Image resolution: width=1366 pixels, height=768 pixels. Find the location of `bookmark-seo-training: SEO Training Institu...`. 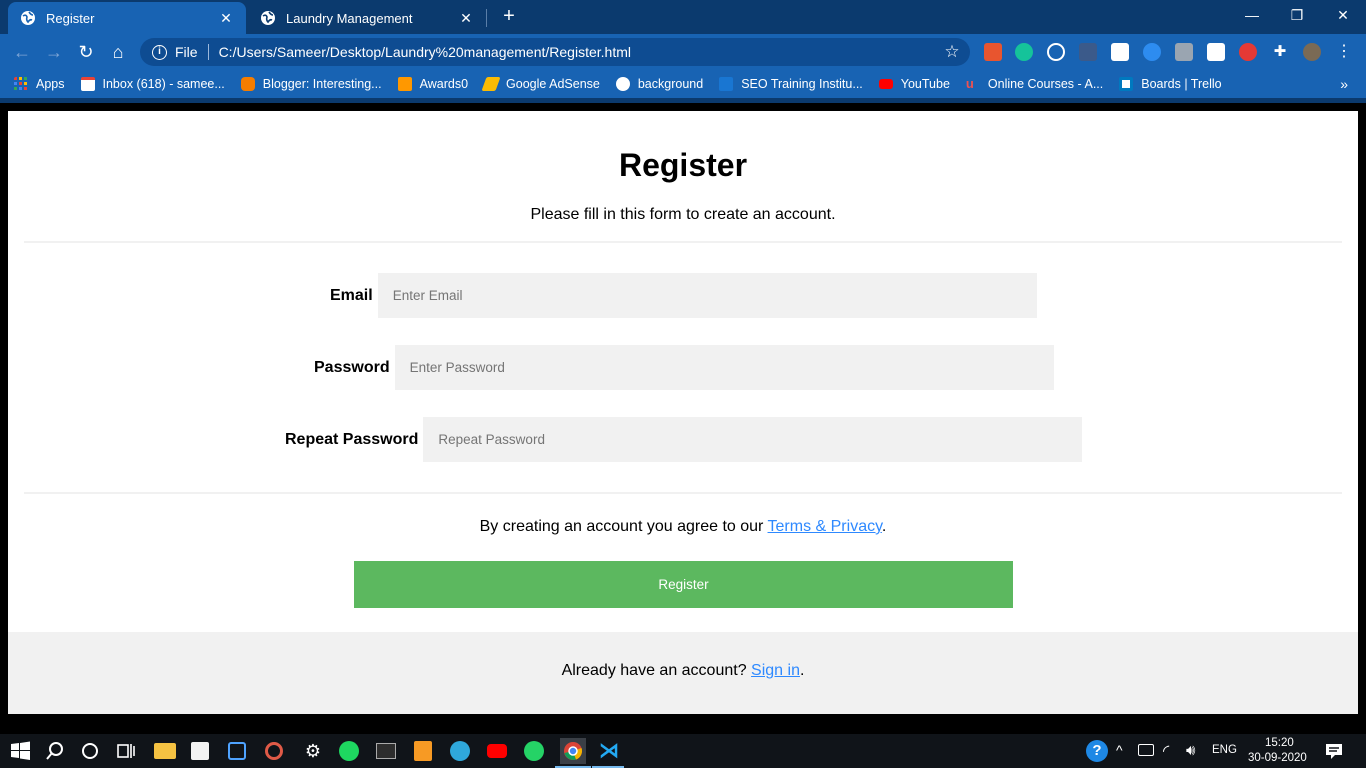

bookmark-seo-training: SEO Training Institu... is located at coordinates (791, 84).